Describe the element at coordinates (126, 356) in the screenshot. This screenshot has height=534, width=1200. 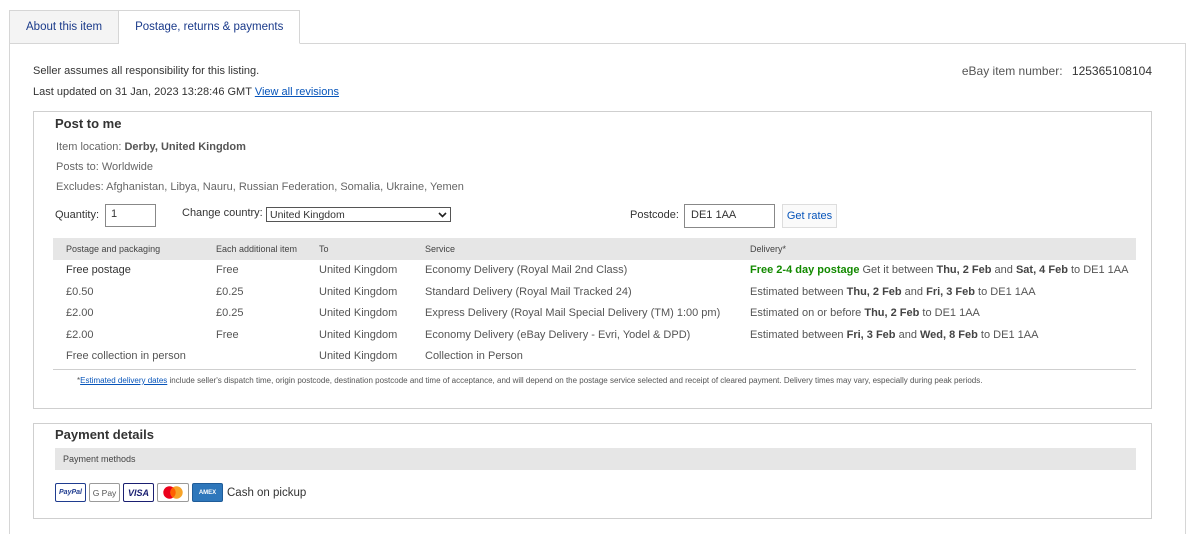
I see `cell-cost: Free collection in person` at that location.